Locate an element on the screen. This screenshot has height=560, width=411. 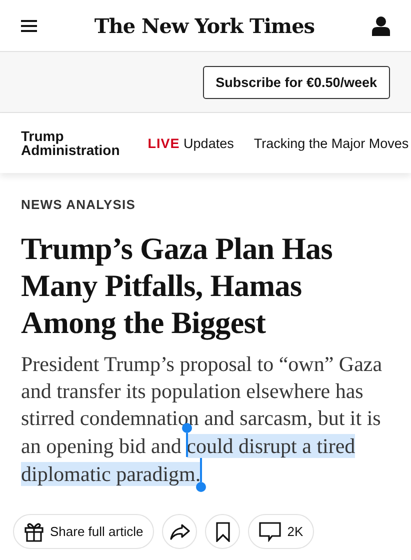
bookmark-icon is located at coordinates (223, 532).